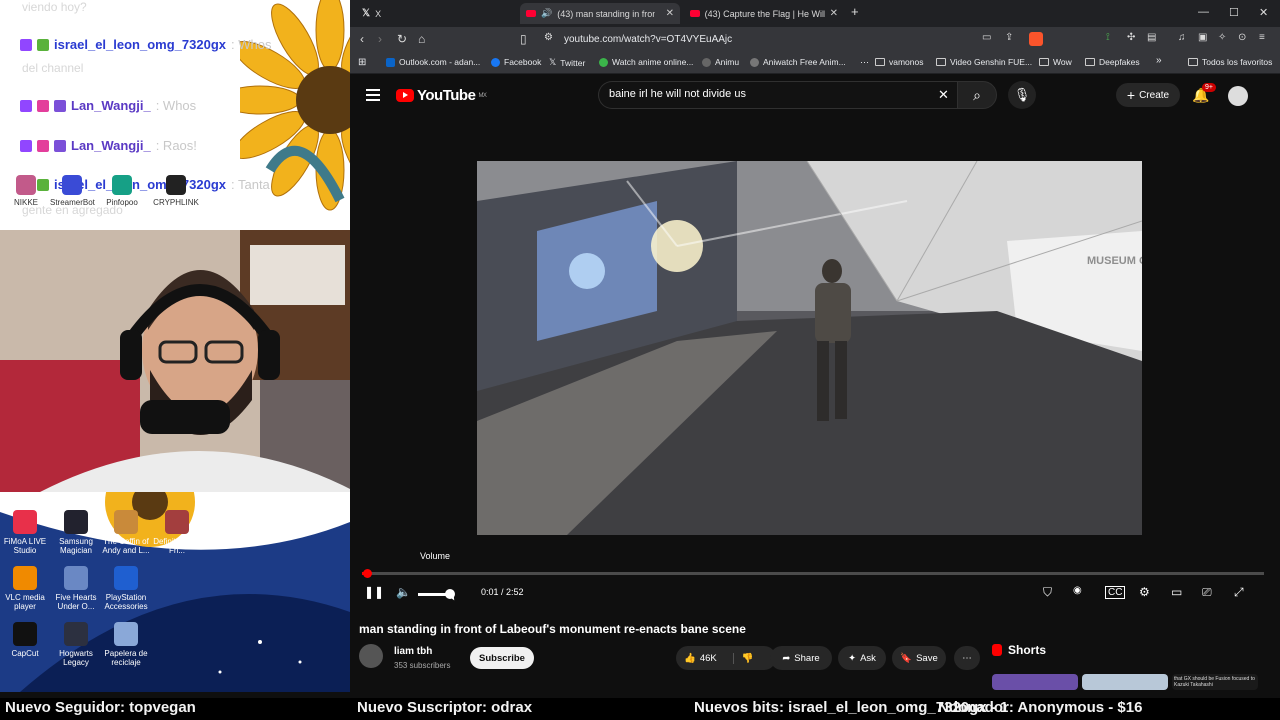 Image resolution: width=1280 pixels, height=720 pixels. Describe the element at coordinates (855, 11) in the screenshot. I see `new-tab-button: +` at that location.